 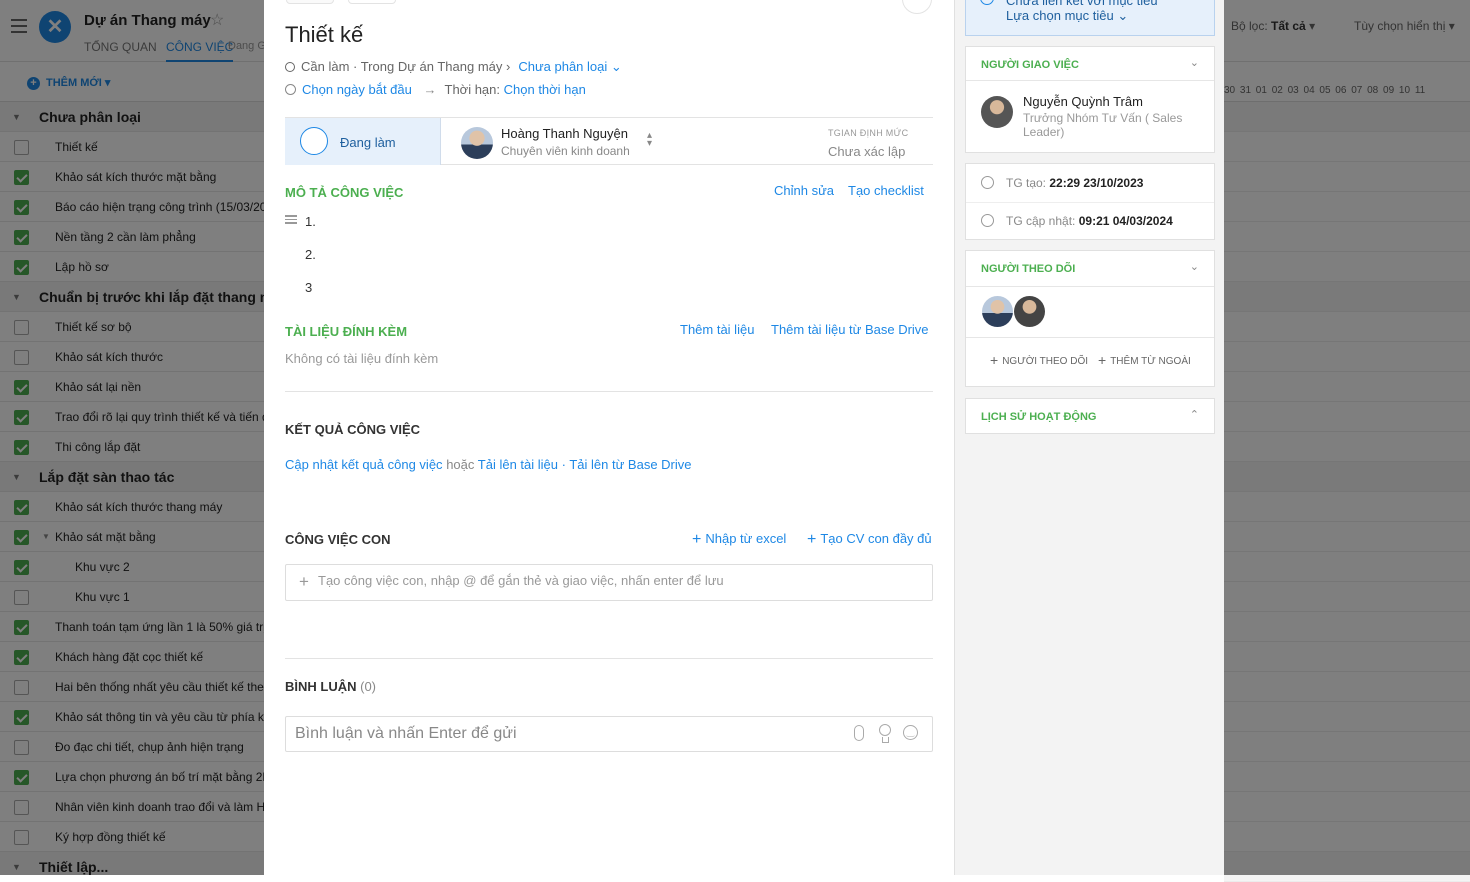 What do you see at coordinates (1045, 361) in the screenshot?
I see `add-follower-label: NGƯỜI THEO DÕI` at bounding box center [1045, 361].